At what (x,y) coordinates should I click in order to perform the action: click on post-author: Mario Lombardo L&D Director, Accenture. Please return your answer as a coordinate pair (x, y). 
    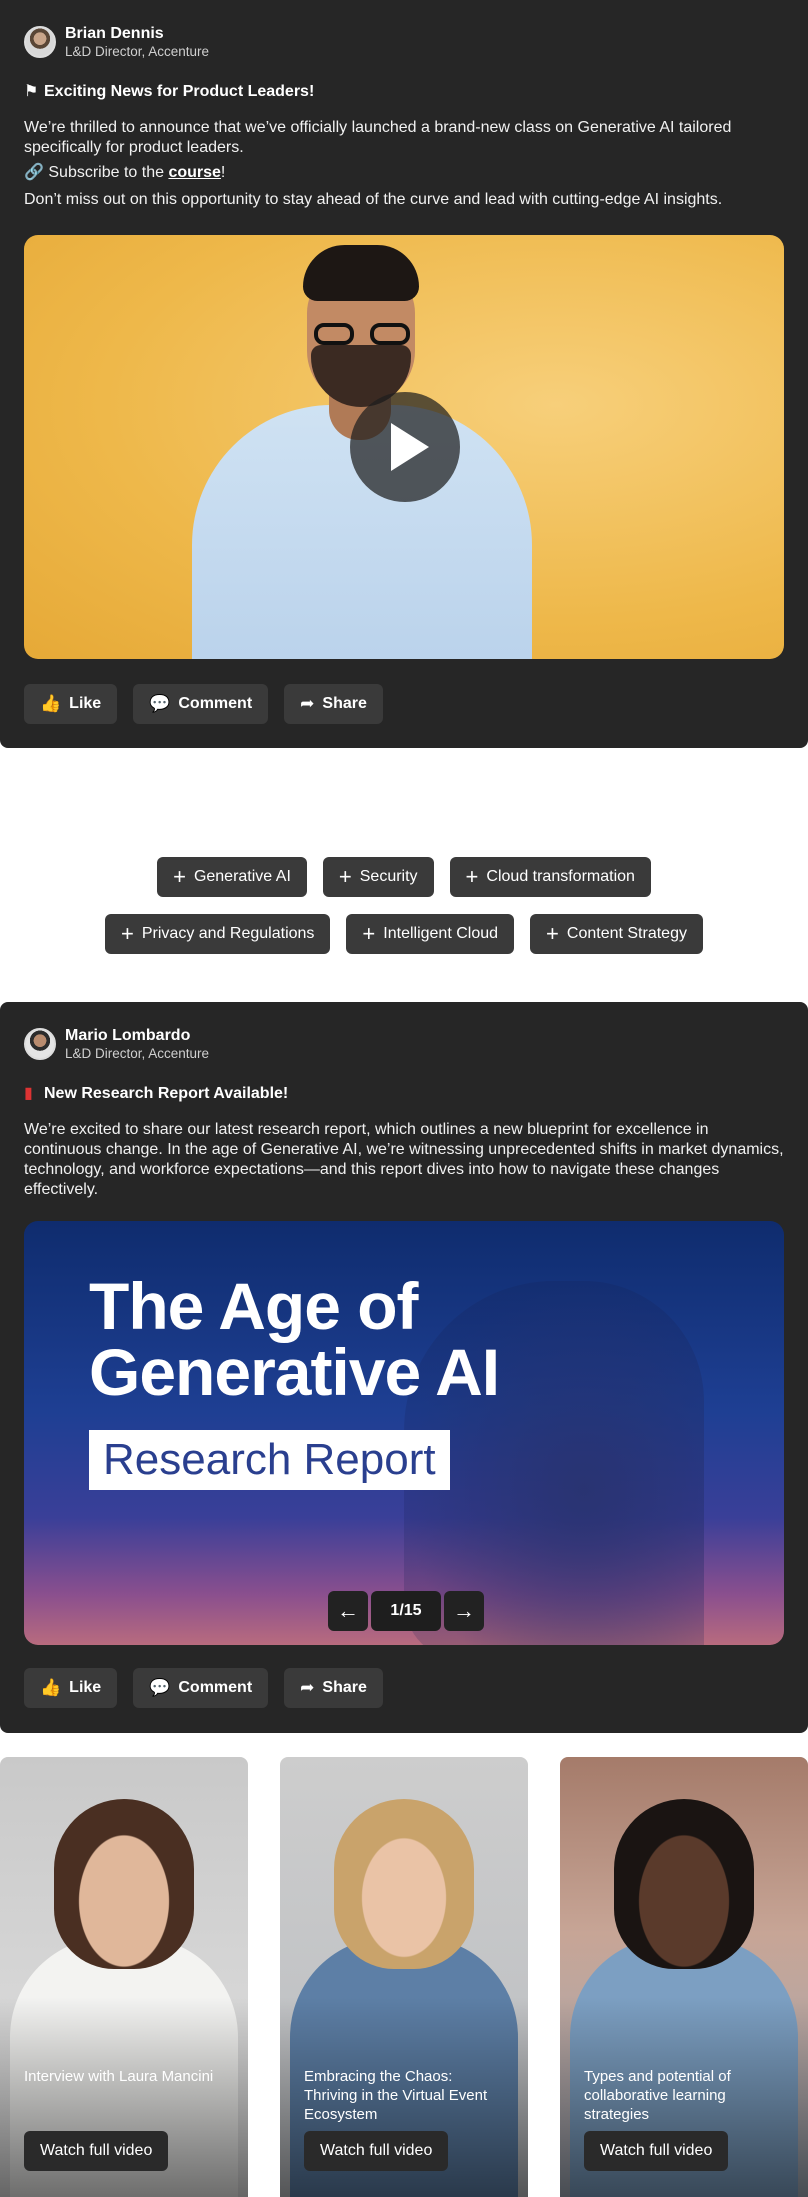
    Looking at the image, I should click on (116, 1044).